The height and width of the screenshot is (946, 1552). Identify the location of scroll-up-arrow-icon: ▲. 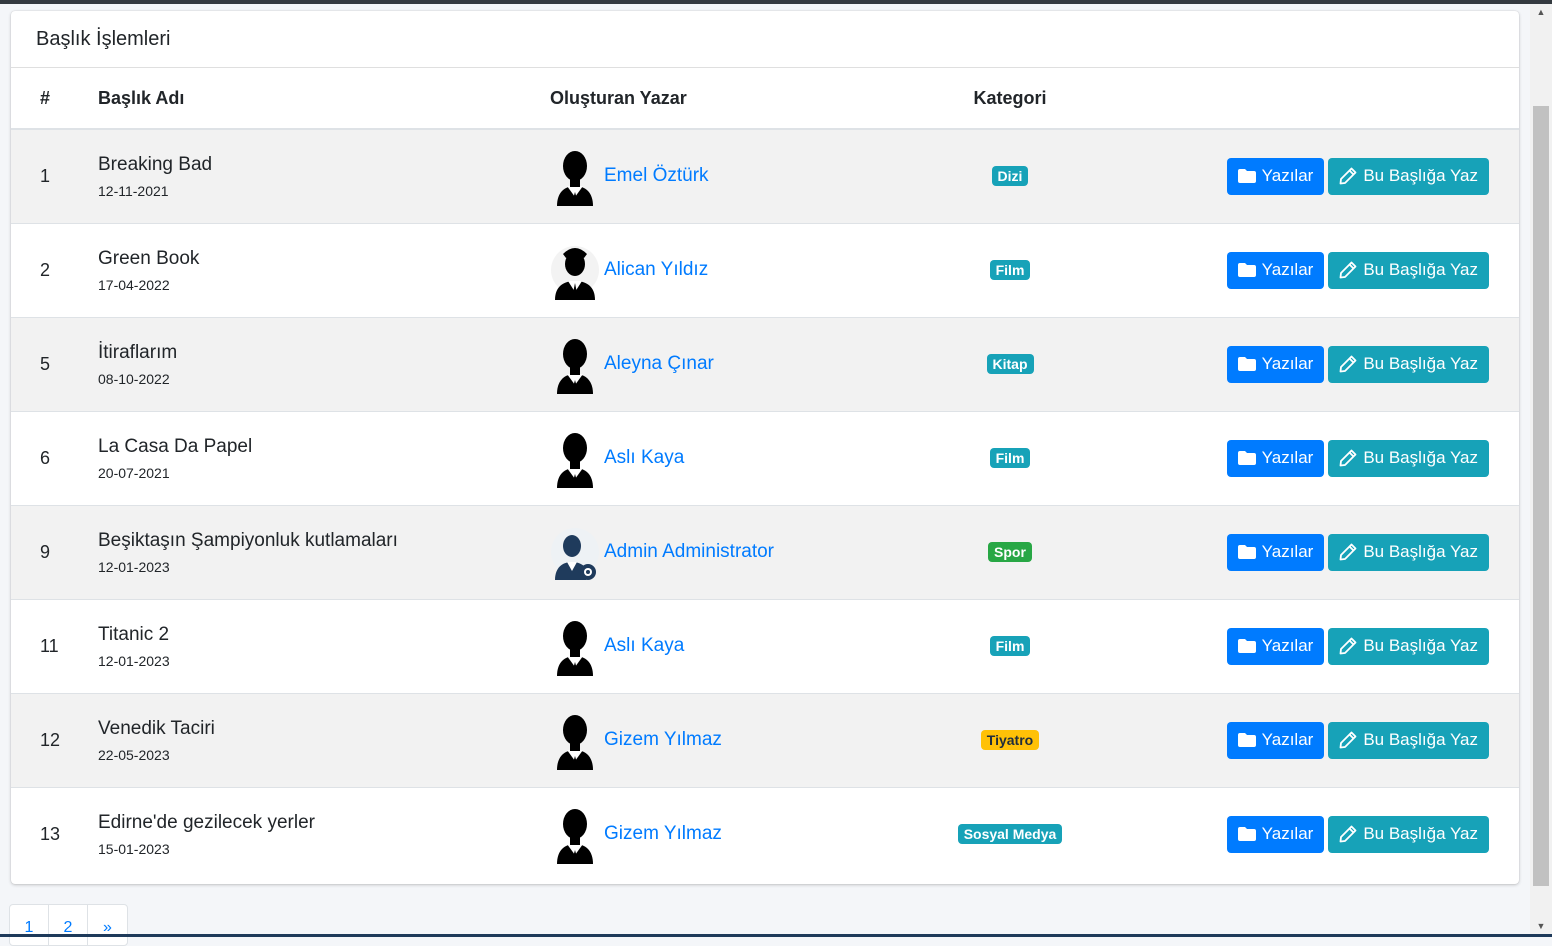
(1541, 12).